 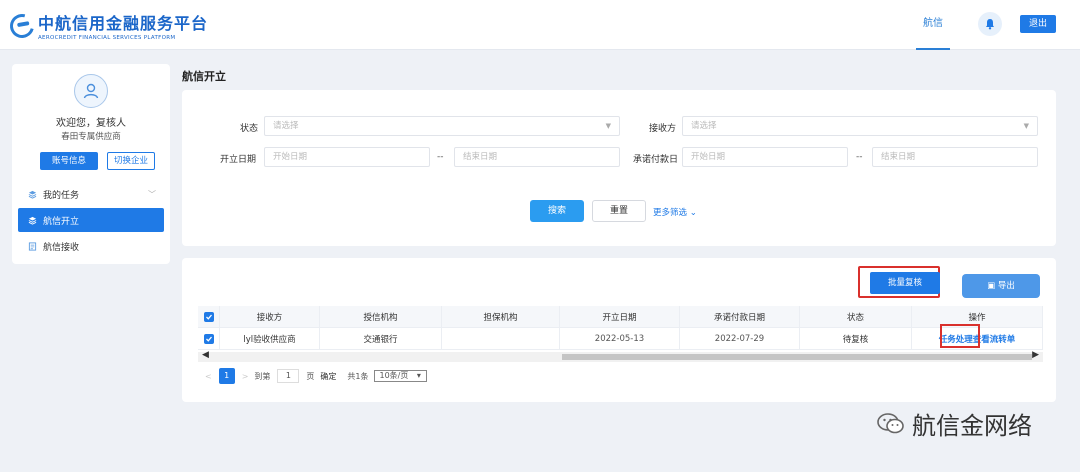 I want to click on chevron-right-icon: ▶, so click(x=1035, y=355).